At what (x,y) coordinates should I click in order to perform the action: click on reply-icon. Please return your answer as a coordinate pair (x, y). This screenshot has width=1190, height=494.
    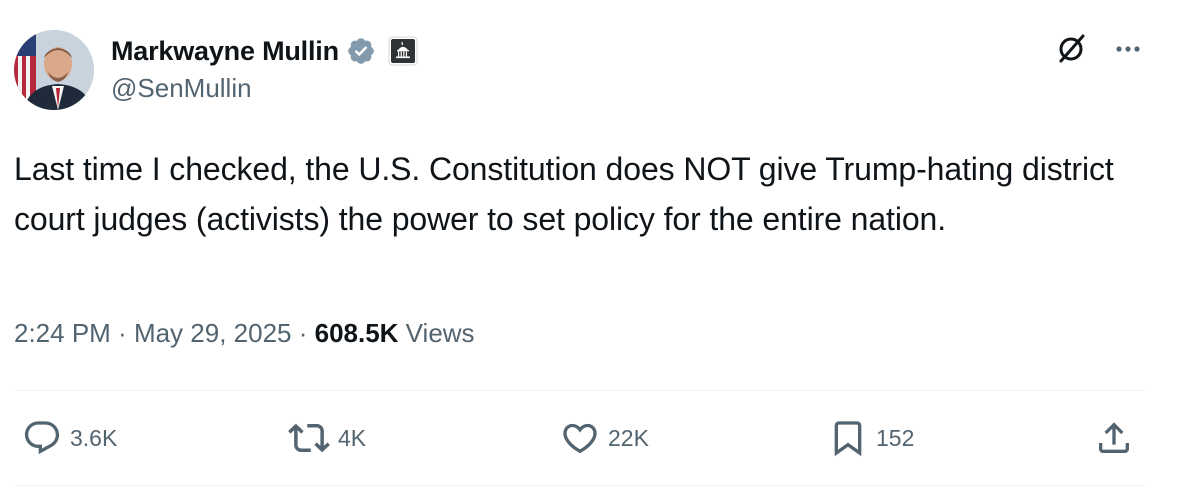
    Looking at the image, I should click on (42, 438).